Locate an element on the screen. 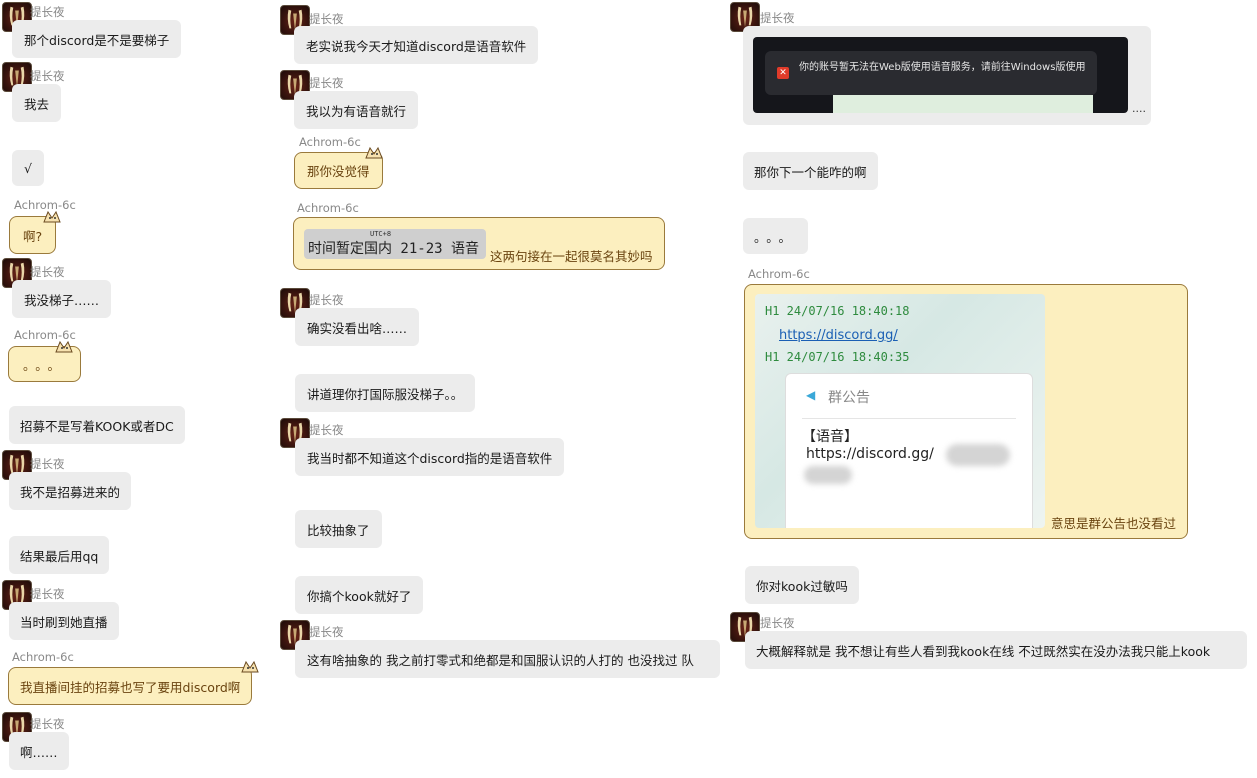  chat-link: https://discord.gg/ is located at coordinates (838, 335).